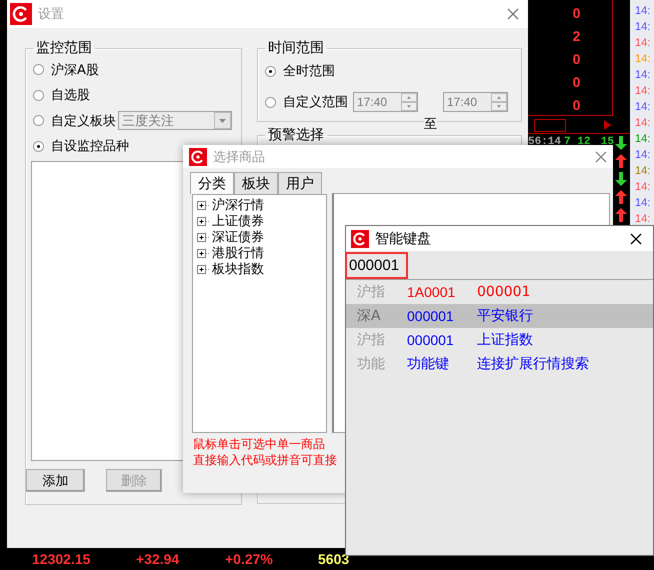 The width and height of the screenshot is (654, 570). I want to click on action-button: 添加, so click(55, 480).